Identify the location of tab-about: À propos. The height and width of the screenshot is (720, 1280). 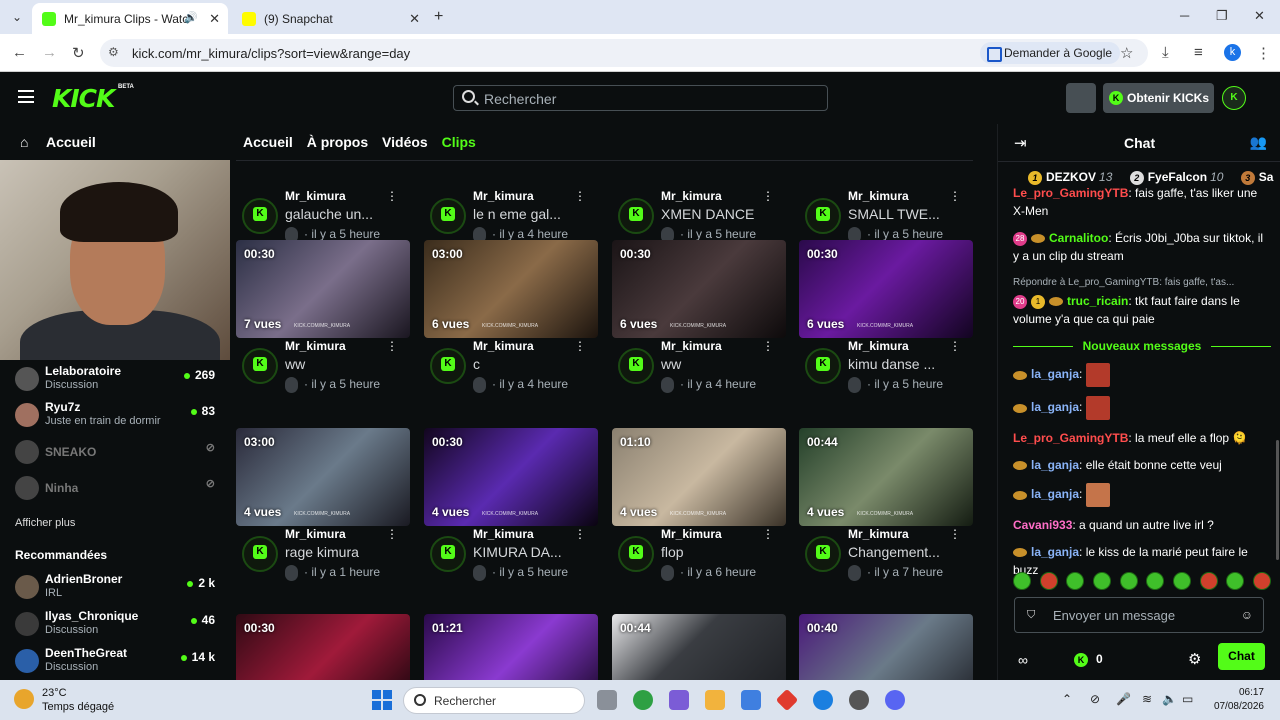
(337, 142).